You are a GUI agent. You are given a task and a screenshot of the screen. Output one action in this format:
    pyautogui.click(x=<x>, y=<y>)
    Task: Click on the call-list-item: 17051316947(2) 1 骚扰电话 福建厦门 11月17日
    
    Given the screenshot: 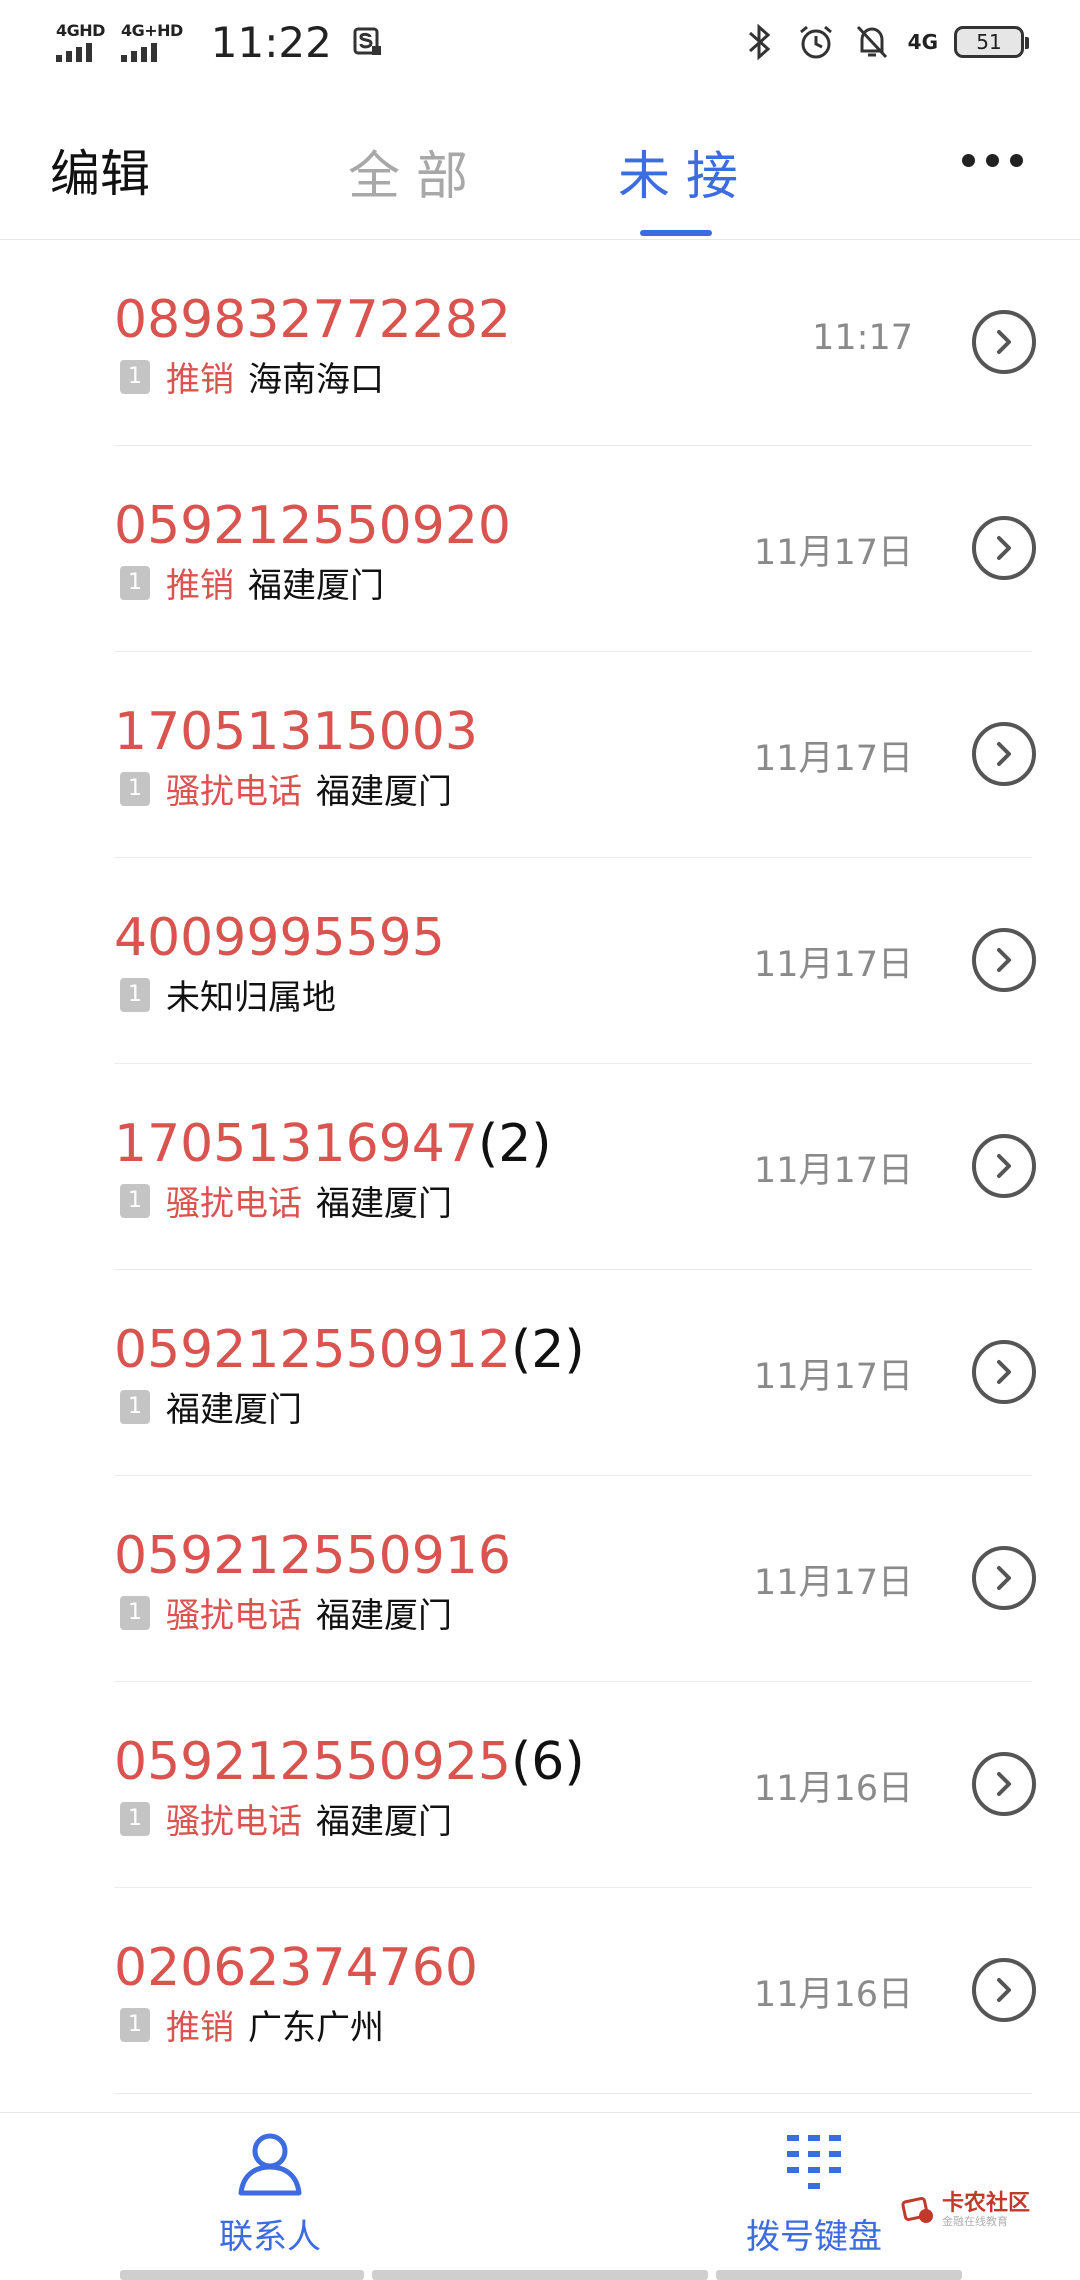 What is the action you would take?
    pyautogui.click(x=540, y=1167)
    